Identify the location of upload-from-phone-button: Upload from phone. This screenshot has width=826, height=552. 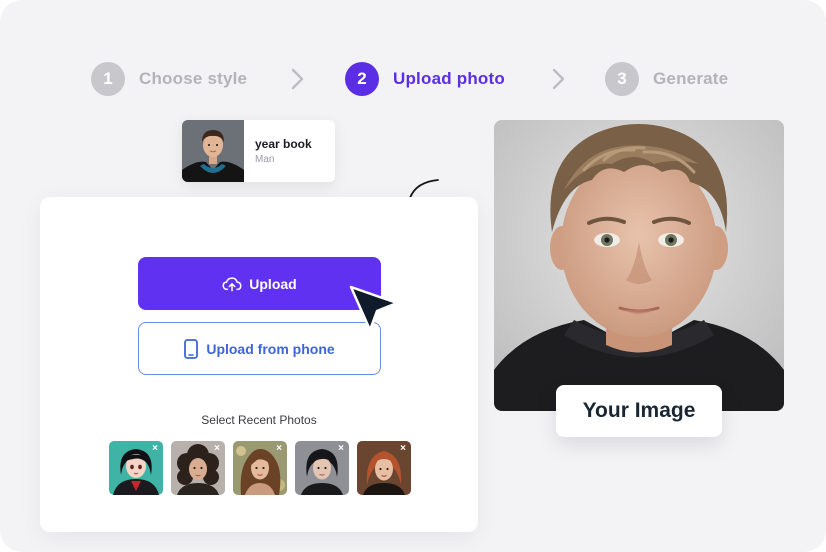
(259, 348).